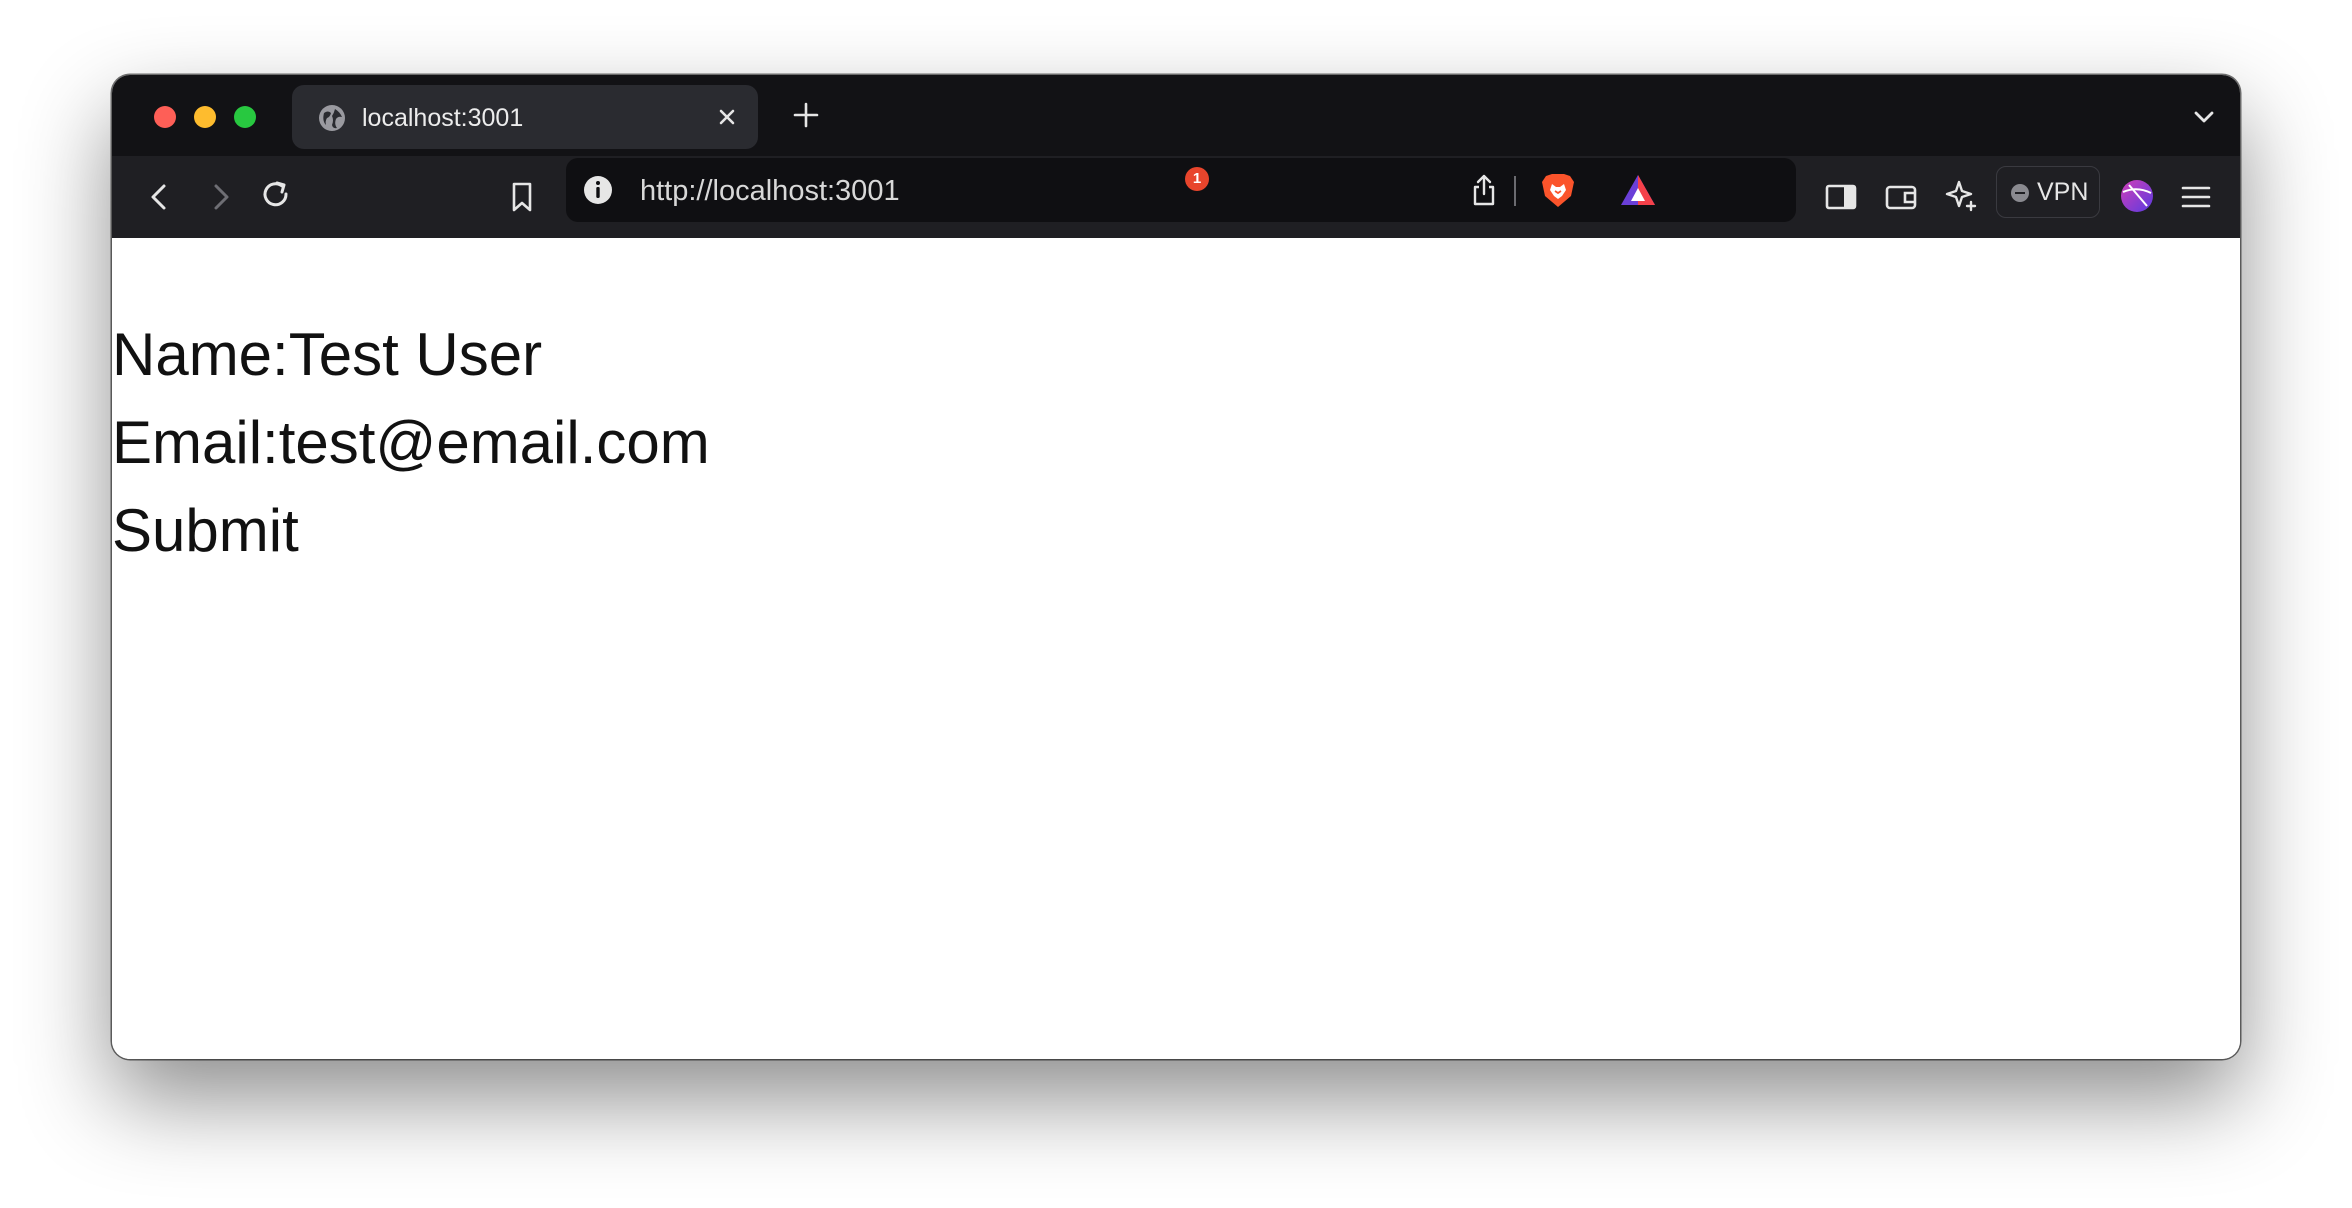 The image size is (2352, 1208). Describe the element at coordinates (220, 197) in the screenshot. I see `forward-arrow-icon` at that location.